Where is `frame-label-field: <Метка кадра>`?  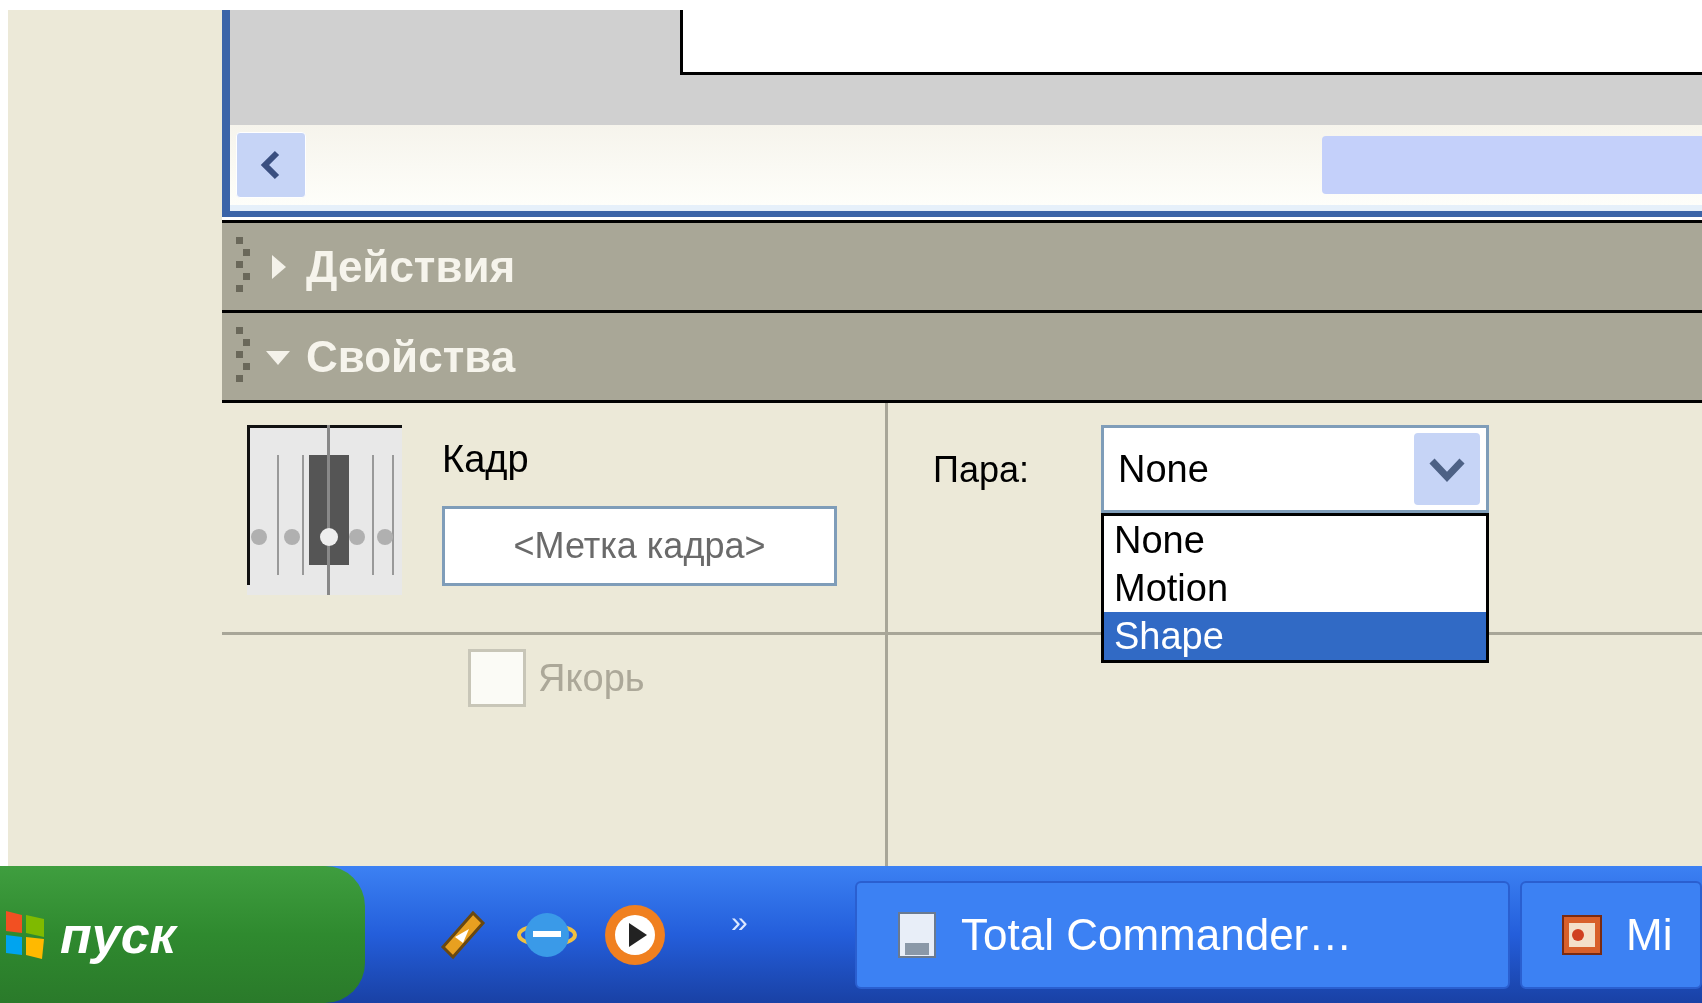
frame-label-field: <Метка кадра> is located at coordinates (639, 546).